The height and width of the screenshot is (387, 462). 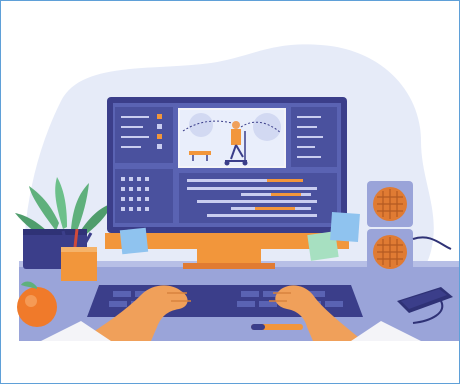 I want to click on video-preview-panel, so click(x=232, y=138).